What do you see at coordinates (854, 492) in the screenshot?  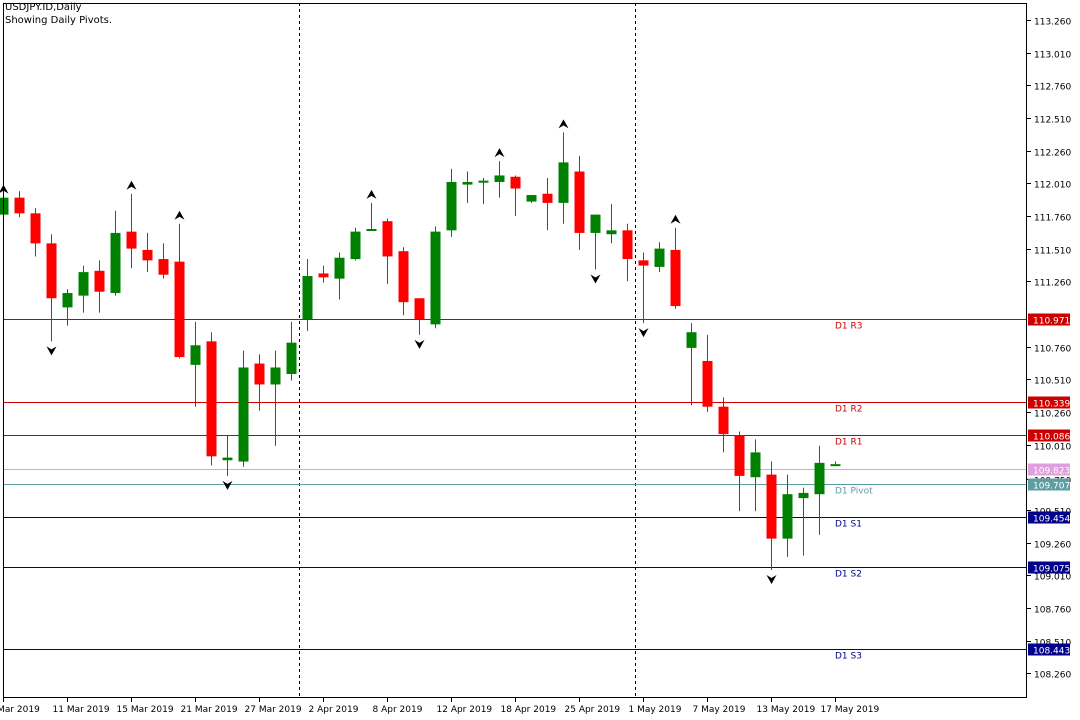 I see `pivot-line-label: D1 Pivot` at bounding box center [854, 492].